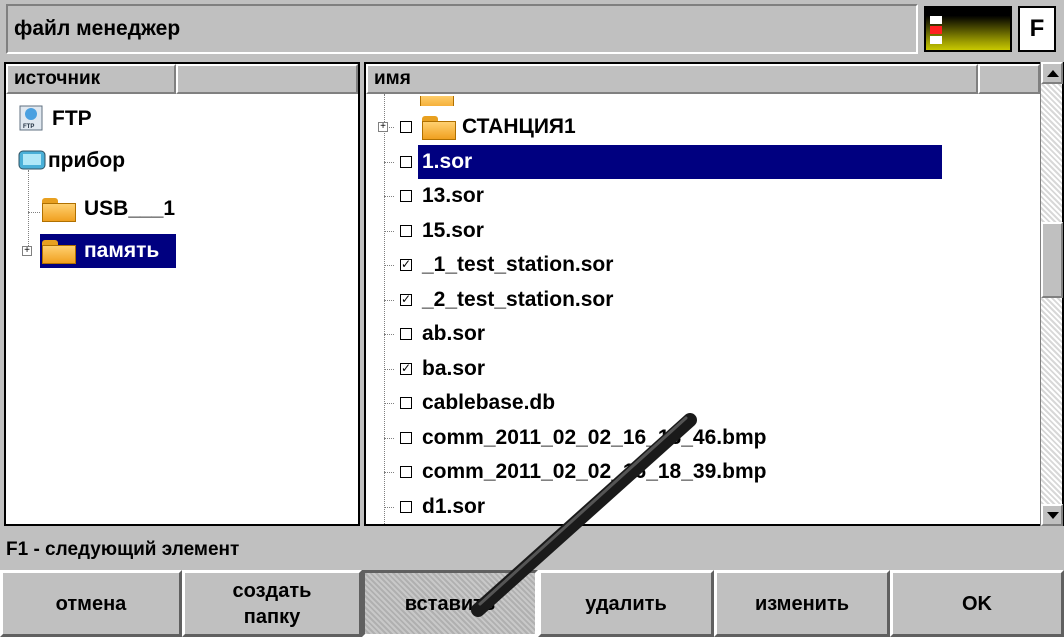 The image size is (1064, 637). I want to click on arrow-up-icon, so click(1053, 73).